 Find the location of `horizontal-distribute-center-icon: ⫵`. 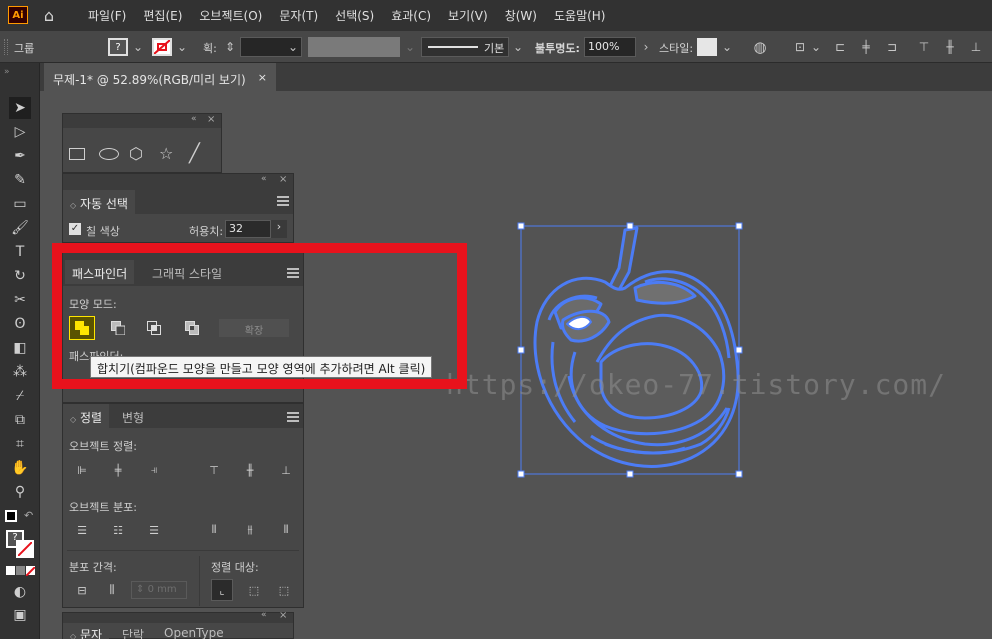

horizontal-distribute-center-icon: ⫵ is located at coordinates (250, 530).